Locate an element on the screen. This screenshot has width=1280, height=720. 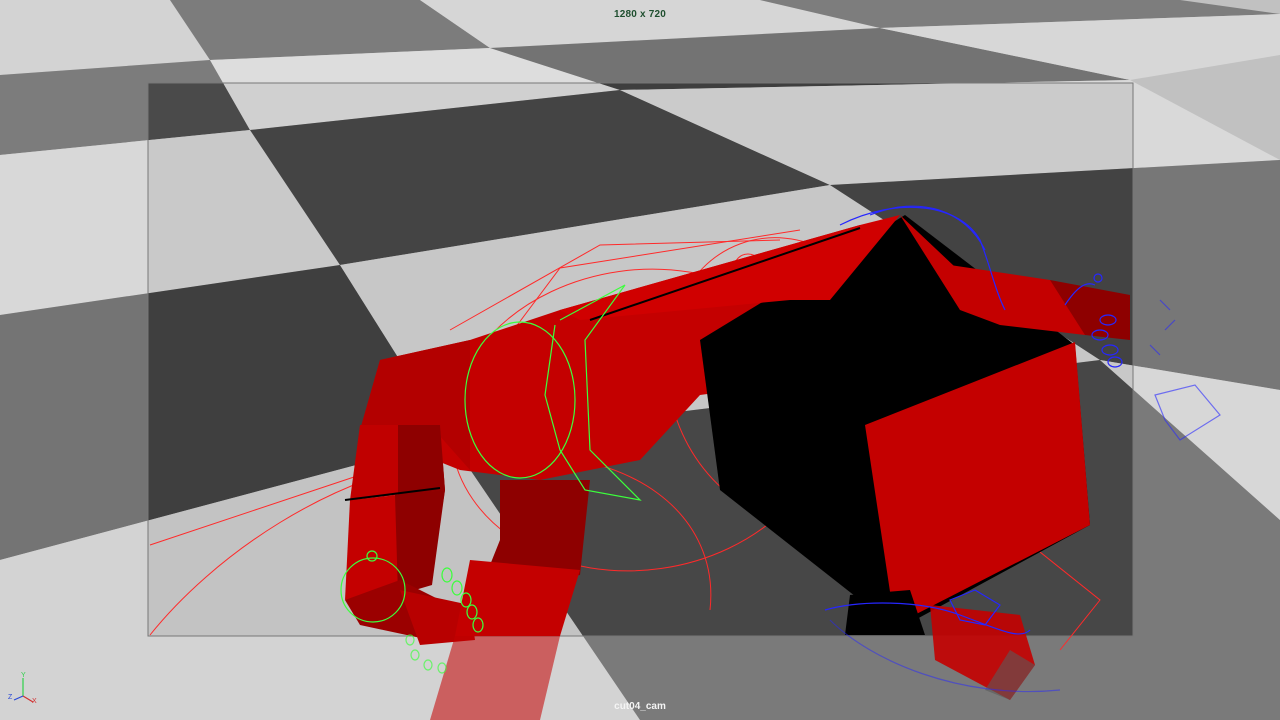
axis-x-label: X is located at coordinates (34, 701).